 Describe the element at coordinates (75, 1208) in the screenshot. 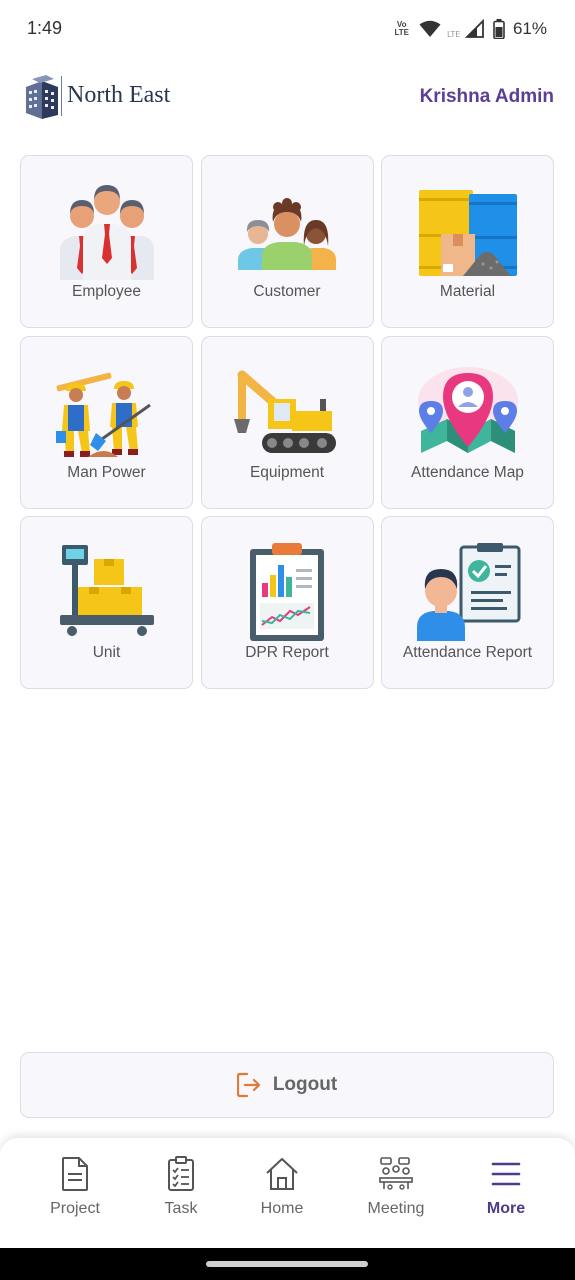

I see `nav-label: Project` at that location.